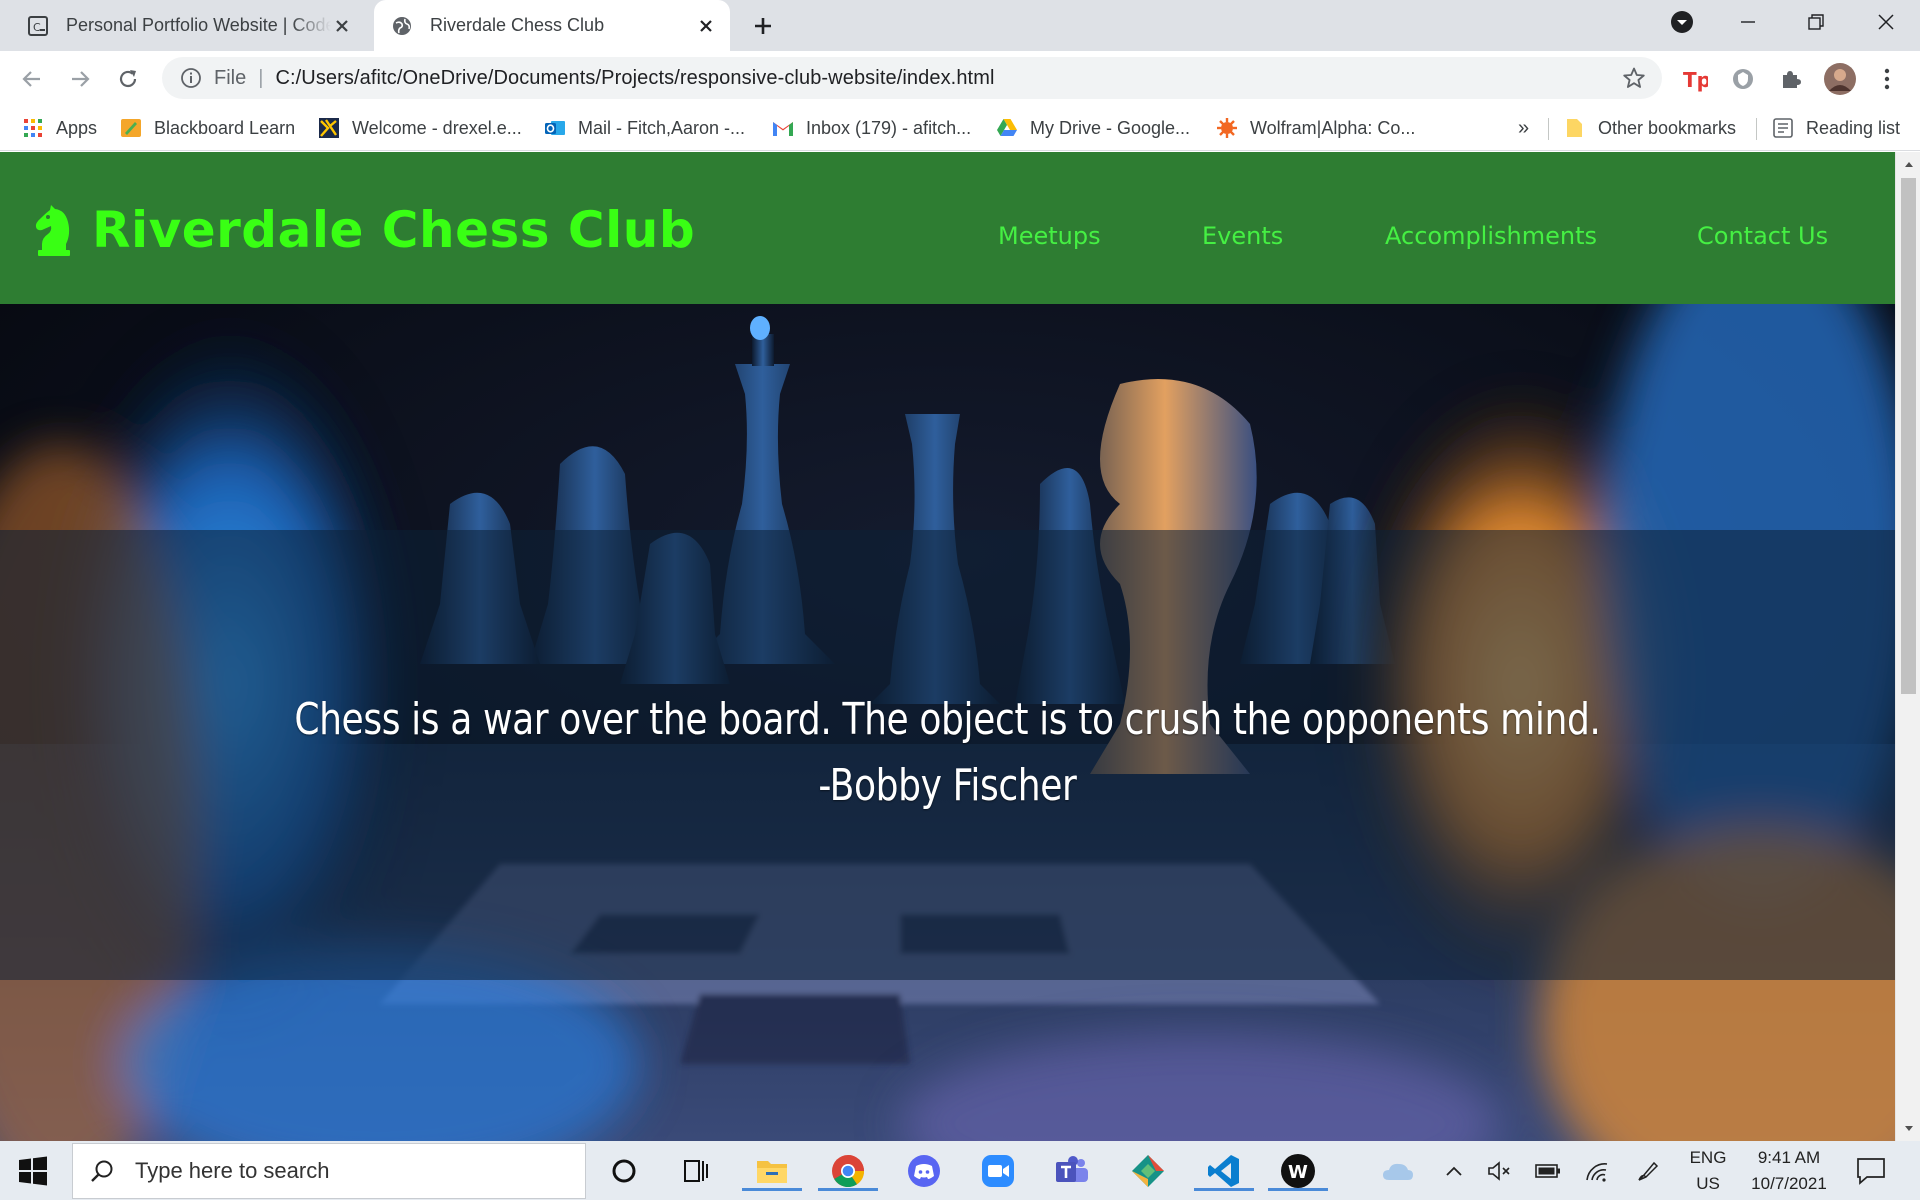  Describe the element at coordinates (1148, 1171) in the screenshot. I see `gitkraken-icon` at that location.